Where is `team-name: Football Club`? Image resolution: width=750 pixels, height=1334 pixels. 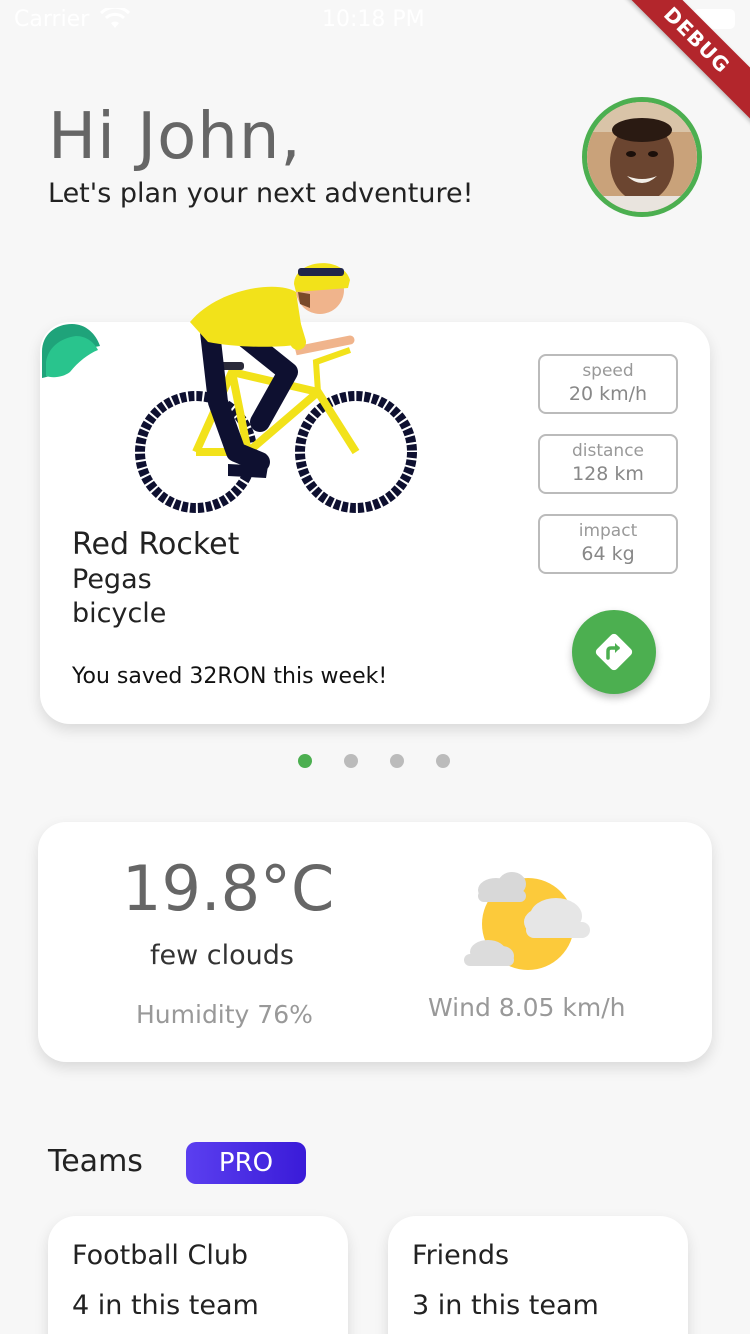
team-name: Football Club is located at coordinates (160, 1255).